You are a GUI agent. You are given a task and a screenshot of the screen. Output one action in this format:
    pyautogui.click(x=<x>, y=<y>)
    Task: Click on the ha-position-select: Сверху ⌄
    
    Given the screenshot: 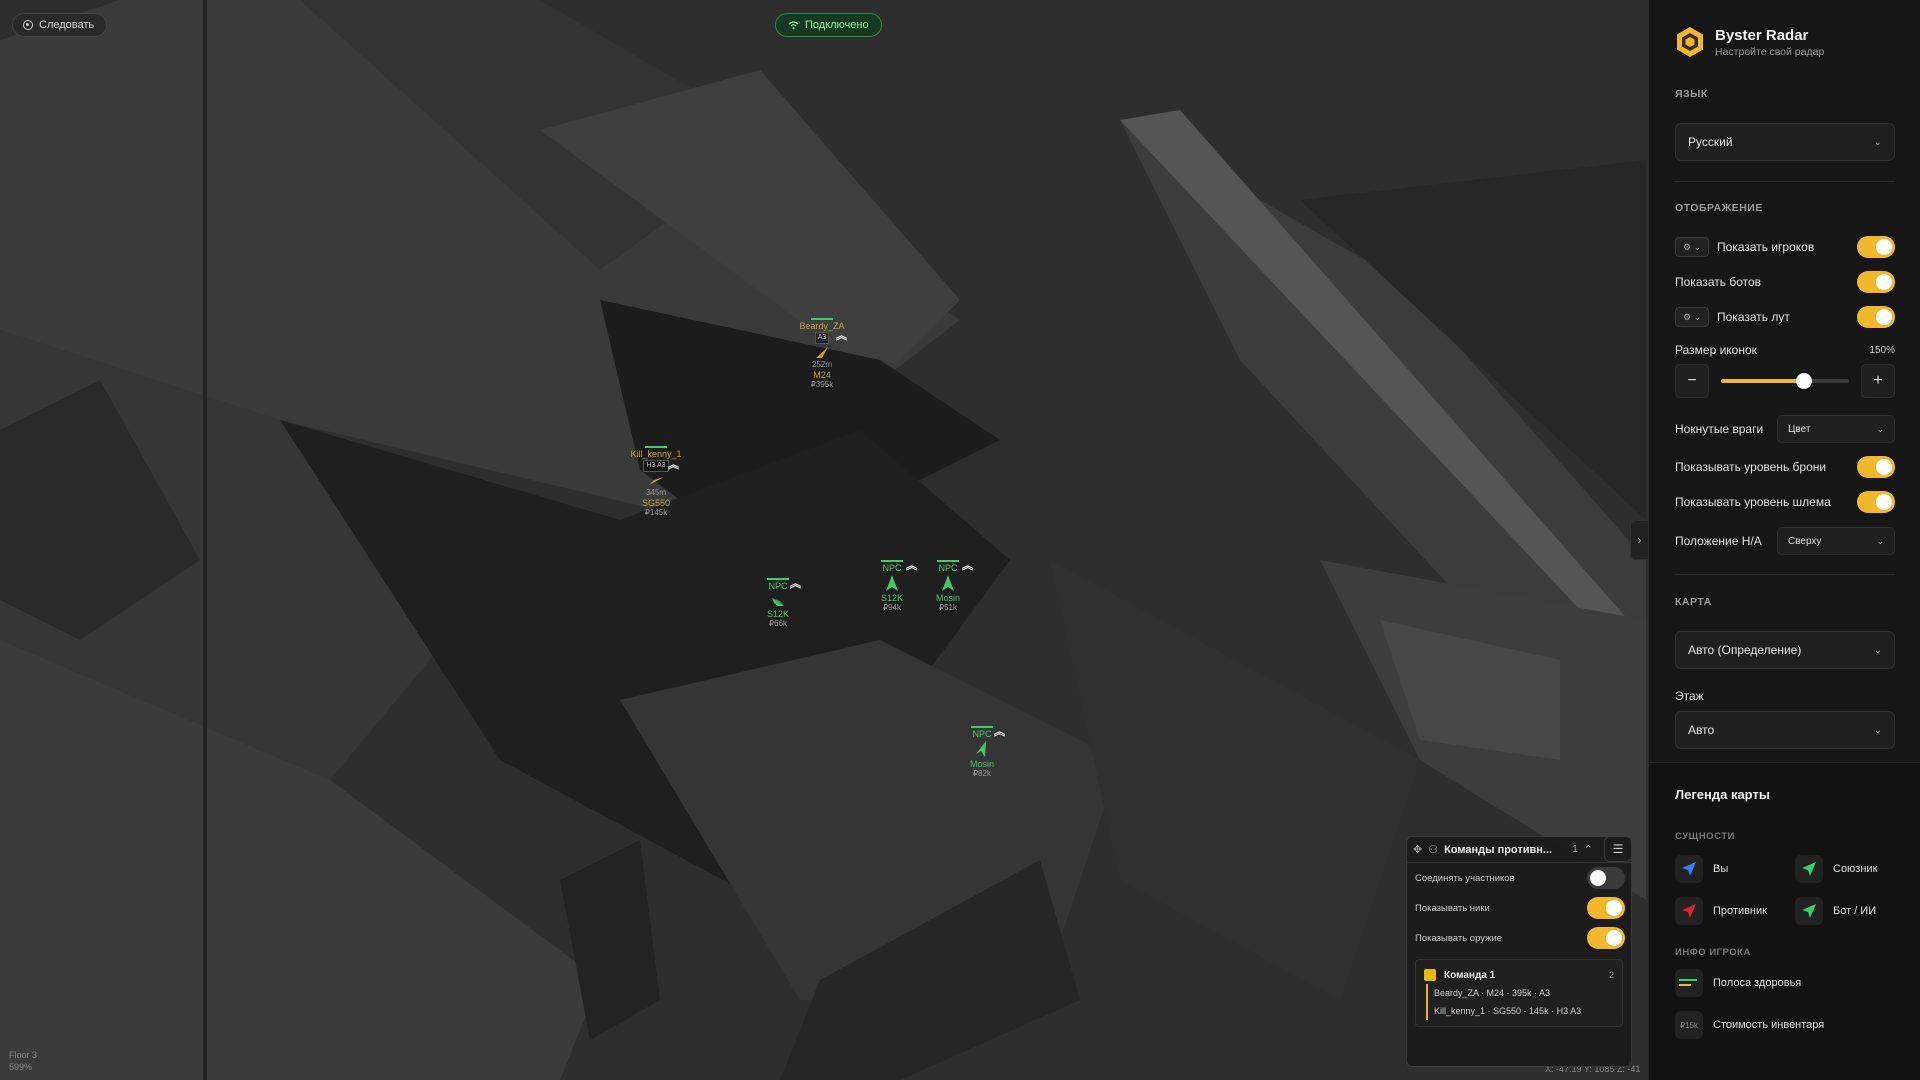 What is the action you would take?
    pyautogui.click(x=1836, y=541)
    